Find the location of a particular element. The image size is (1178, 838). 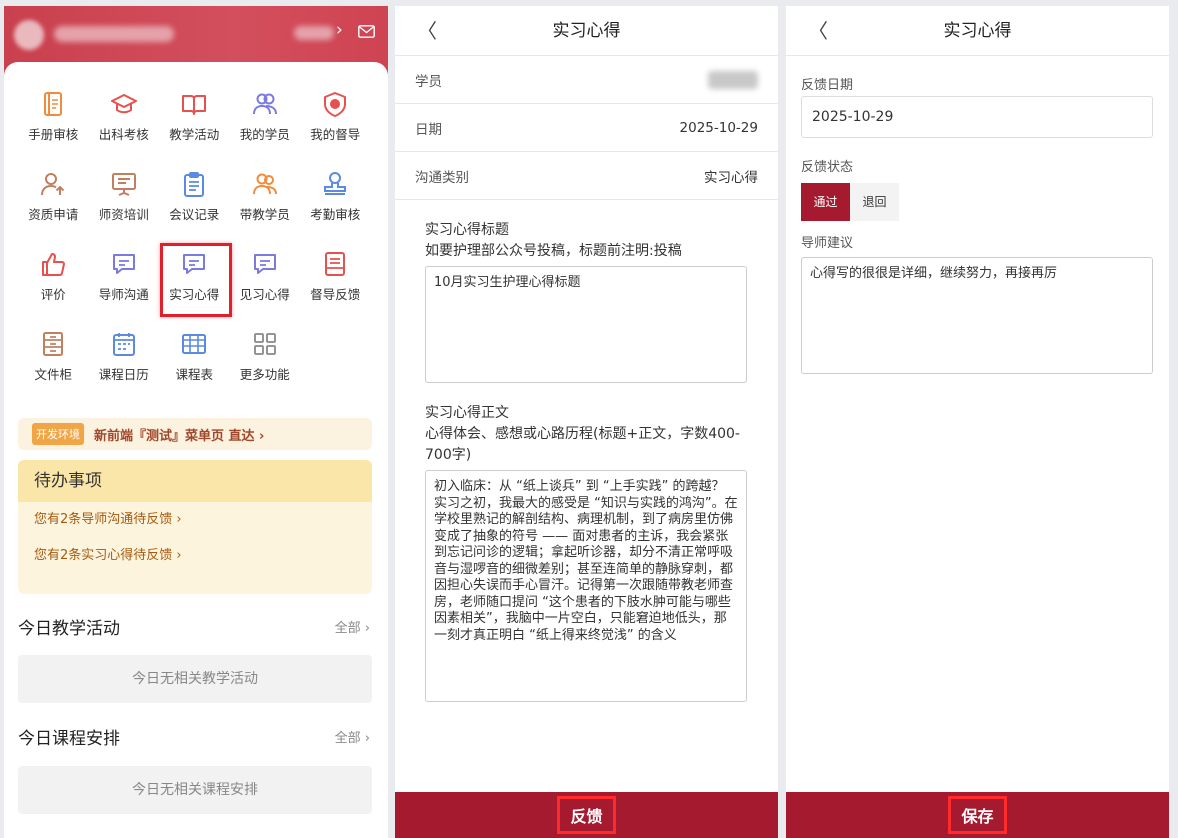

student-row: 学员 is located at coordinates (586, 80).